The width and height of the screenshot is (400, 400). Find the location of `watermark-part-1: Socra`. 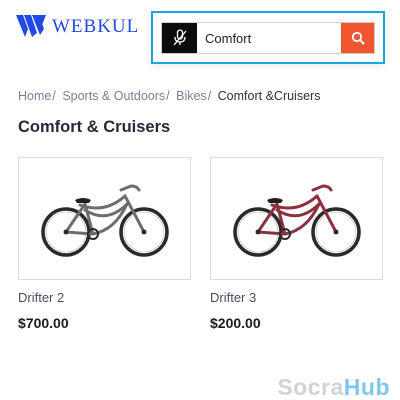

watermark-part-1: Socra is located at coordinates (310, 387).